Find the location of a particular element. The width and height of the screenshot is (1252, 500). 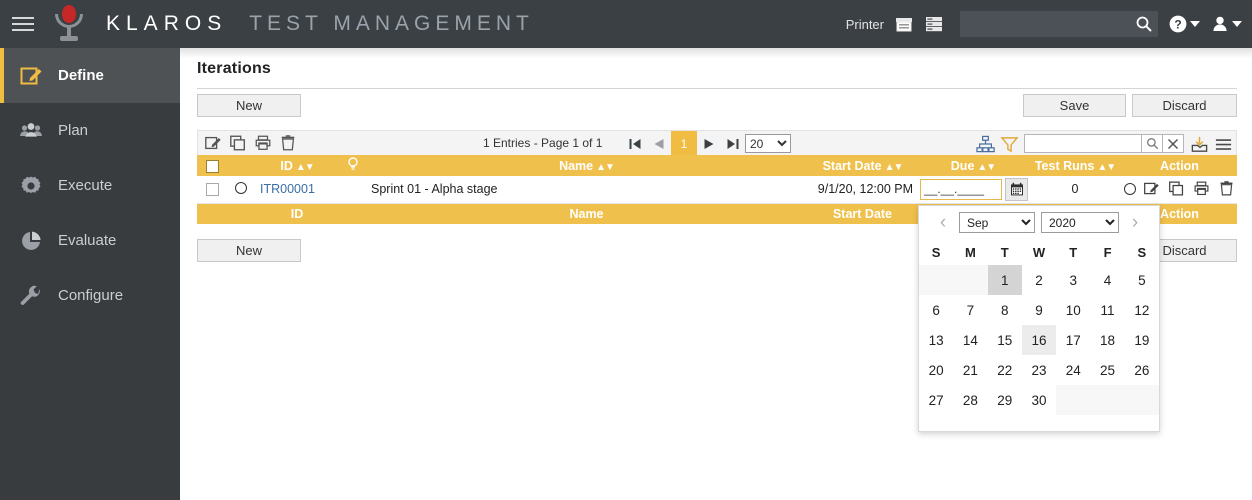

calendar-day-21: 21 is located at coordinates (970, 370).